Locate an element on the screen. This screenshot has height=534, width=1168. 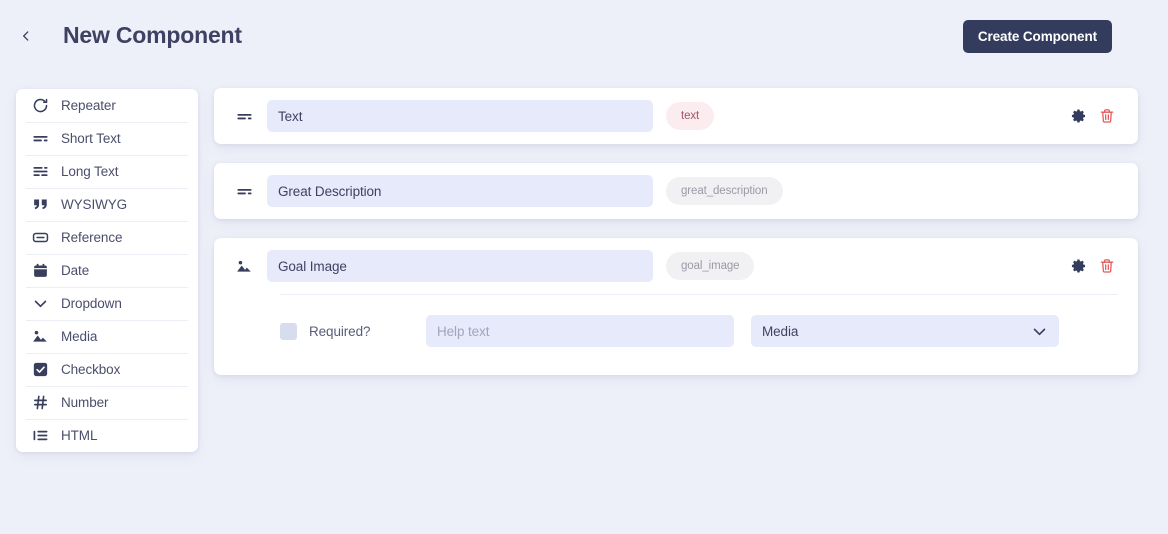
chevron-left-icon is located at coordinates (26, 36).